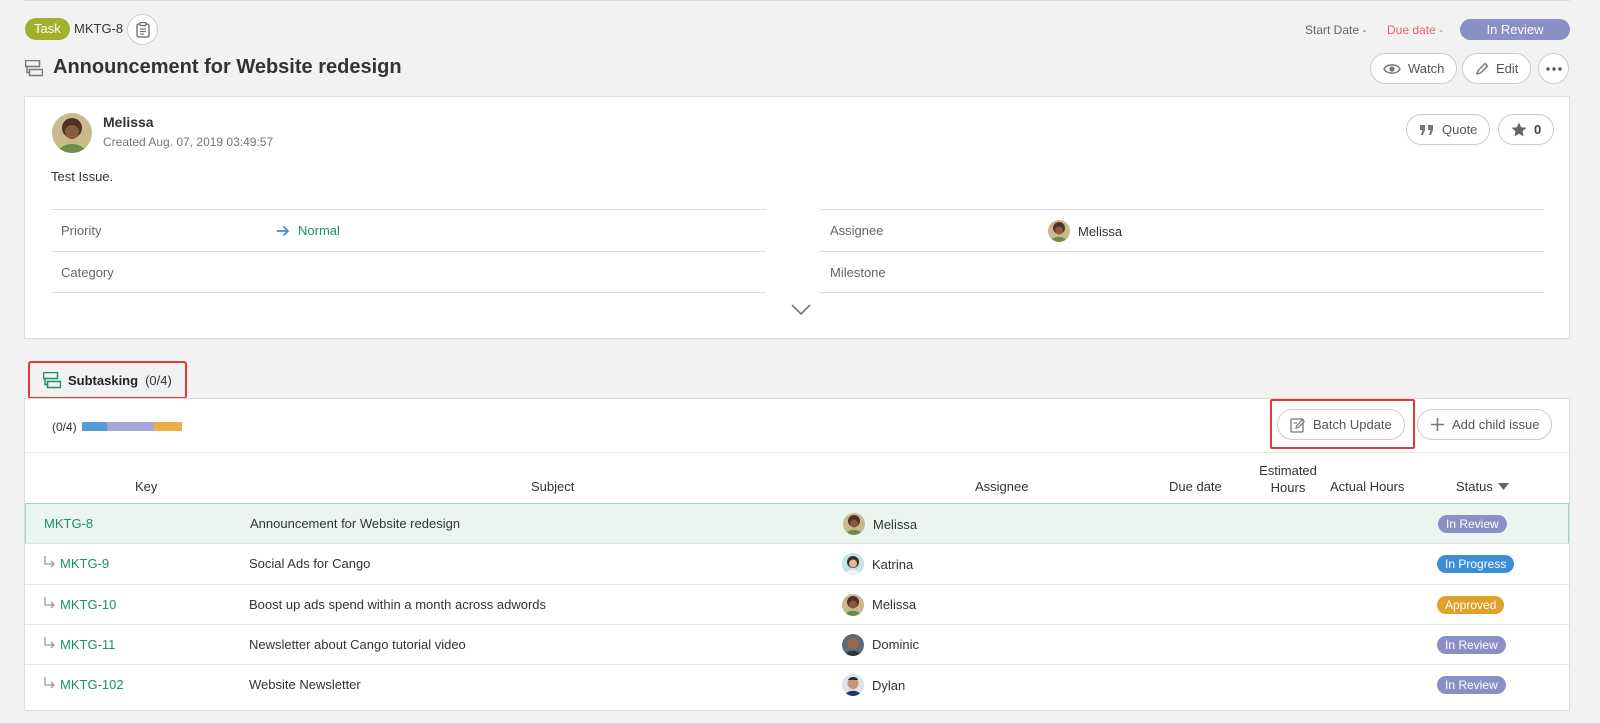 This screenshot has height=723, width=1600. Describe the element at coordinates (1538, 129) in the screenshot. I see `star-count: 0` at that location.